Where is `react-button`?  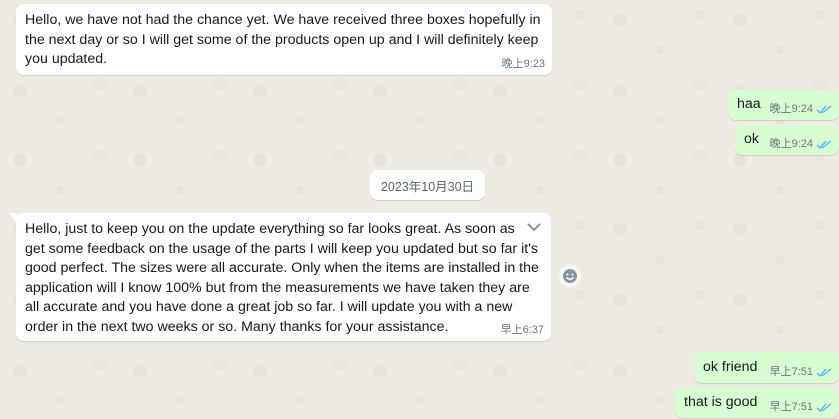 react-button is located at coordinates (570, 276).